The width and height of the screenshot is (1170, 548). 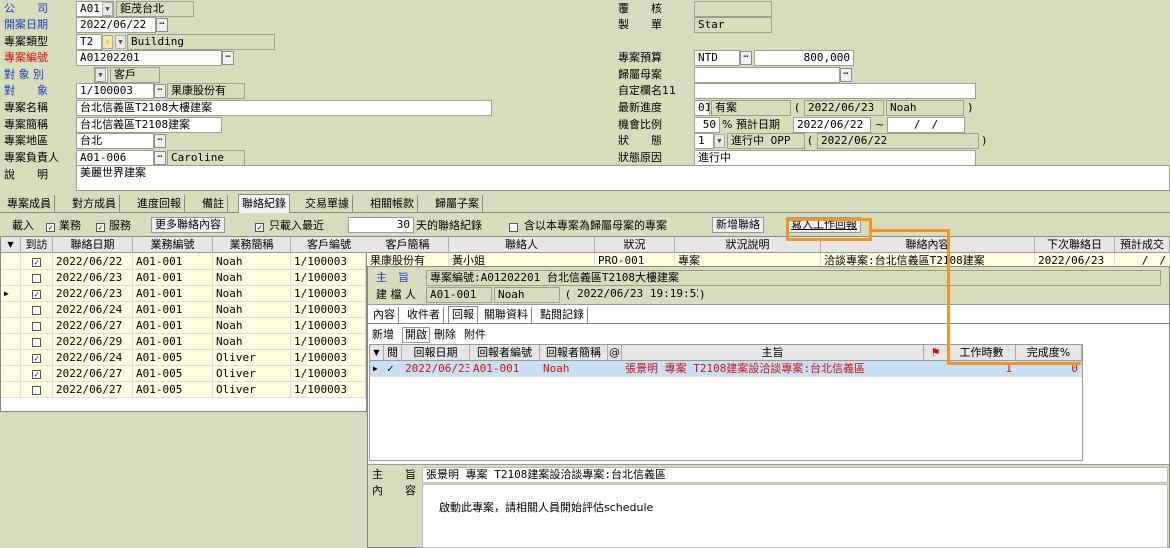 What do you see at coordinates (213, 204) in the screenshot?
I see `tab-notes: 備註` at bounding box center [213, 204].